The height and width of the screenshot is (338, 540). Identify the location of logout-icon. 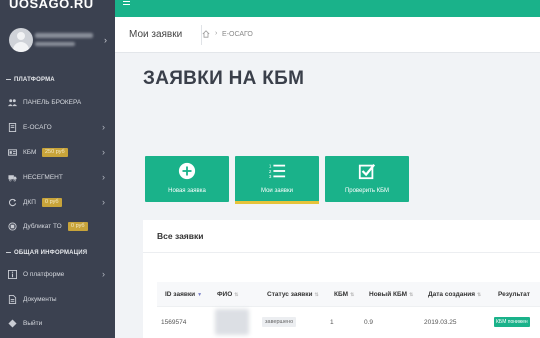
(12, 323).